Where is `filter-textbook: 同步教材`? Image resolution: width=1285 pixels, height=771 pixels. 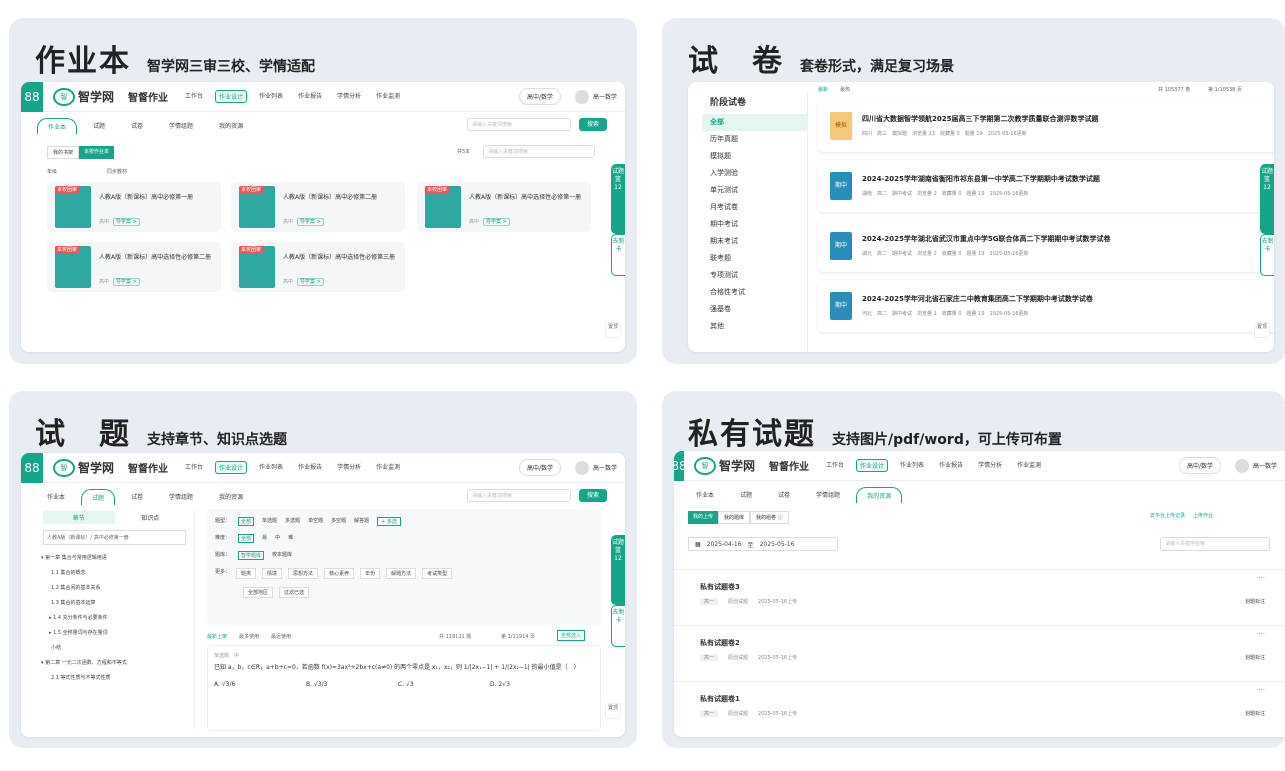 filter-textbook: 同步教材 is located at coordinates (117, 171).